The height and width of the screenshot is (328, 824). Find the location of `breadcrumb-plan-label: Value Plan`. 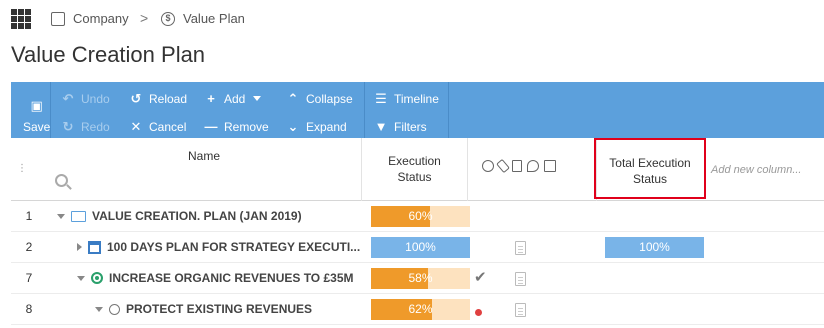

breadcrumb-plan-label: Value Plan is located at coordinates (214, 18).